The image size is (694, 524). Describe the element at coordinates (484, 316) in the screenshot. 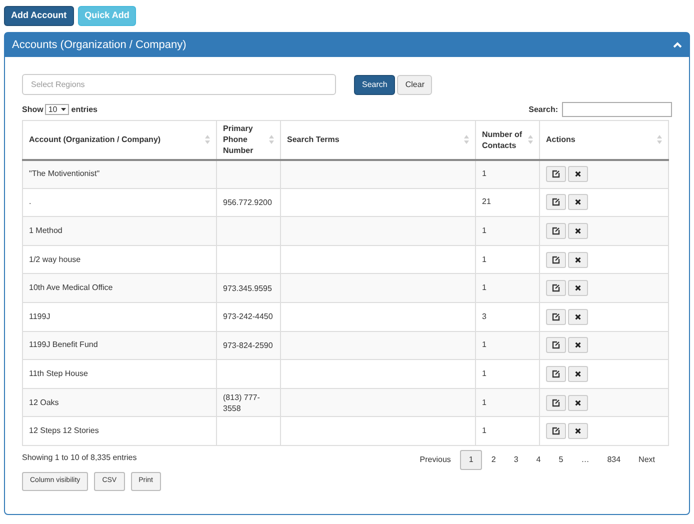

I see `contact-count: 3` at that location.